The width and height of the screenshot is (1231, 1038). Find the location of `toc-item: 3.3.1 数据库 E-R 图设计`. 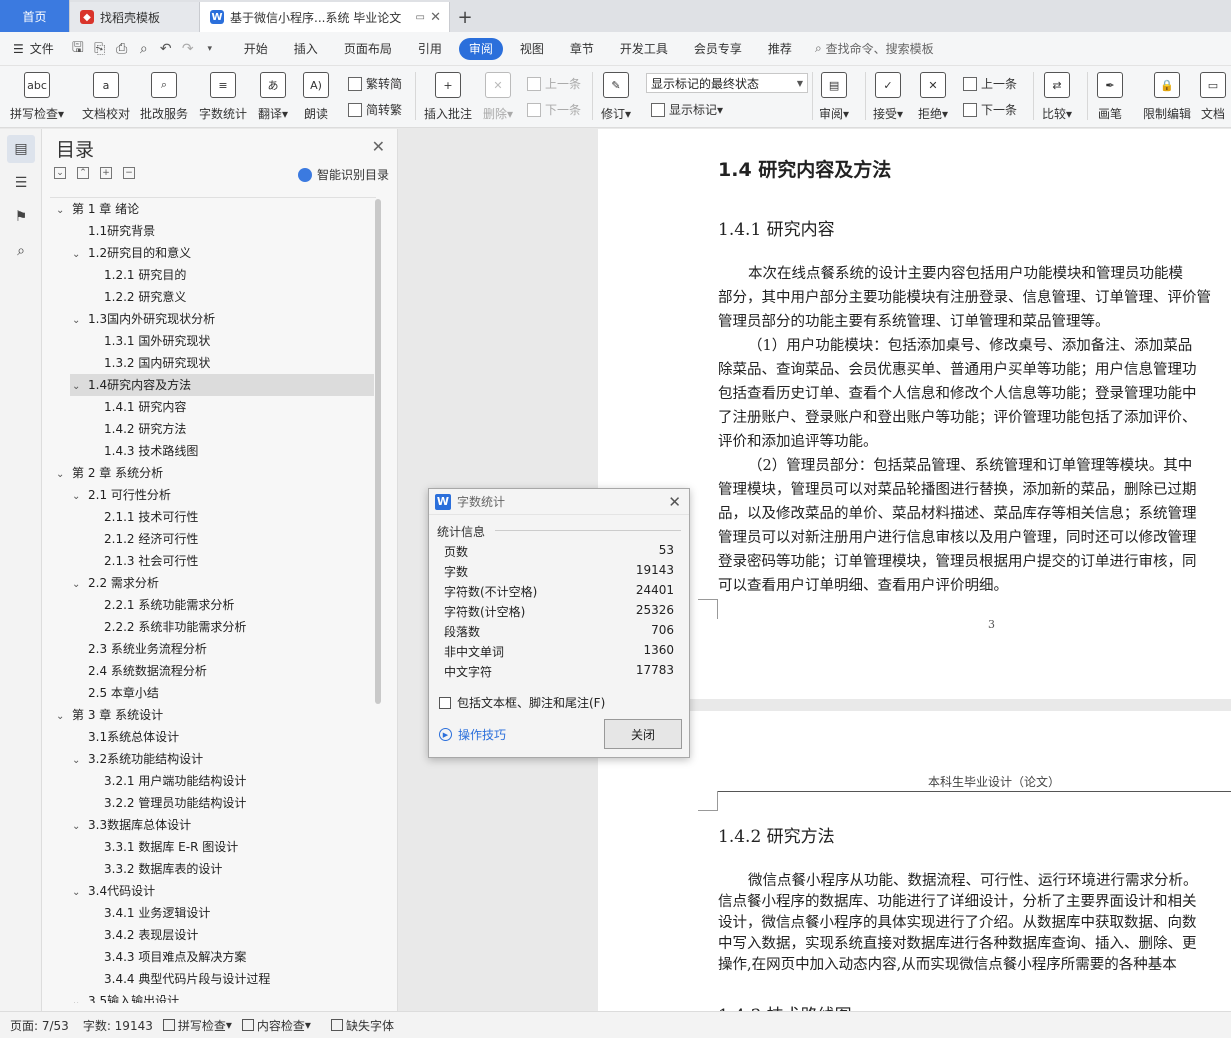

toc-item: 3.3.1 数据库 E-R 图设计 is located at coordinates (144, 847).